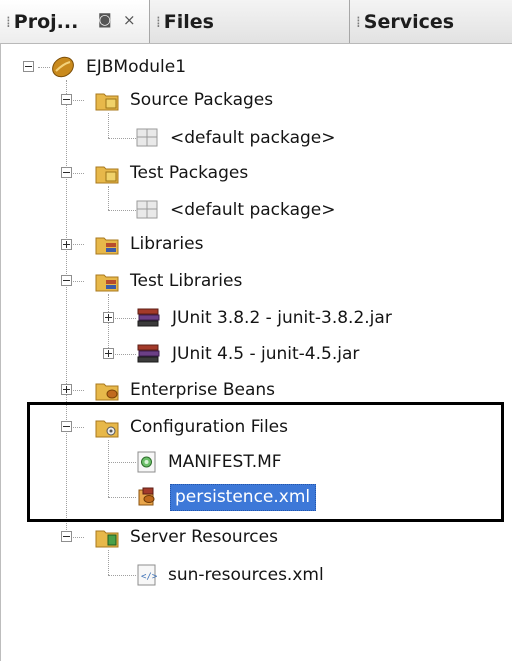 This screenshot has width=512, height=661. Describe the element at coordinates (107, 392) in the screenshot. I see `beans-folder-icon` at that location.